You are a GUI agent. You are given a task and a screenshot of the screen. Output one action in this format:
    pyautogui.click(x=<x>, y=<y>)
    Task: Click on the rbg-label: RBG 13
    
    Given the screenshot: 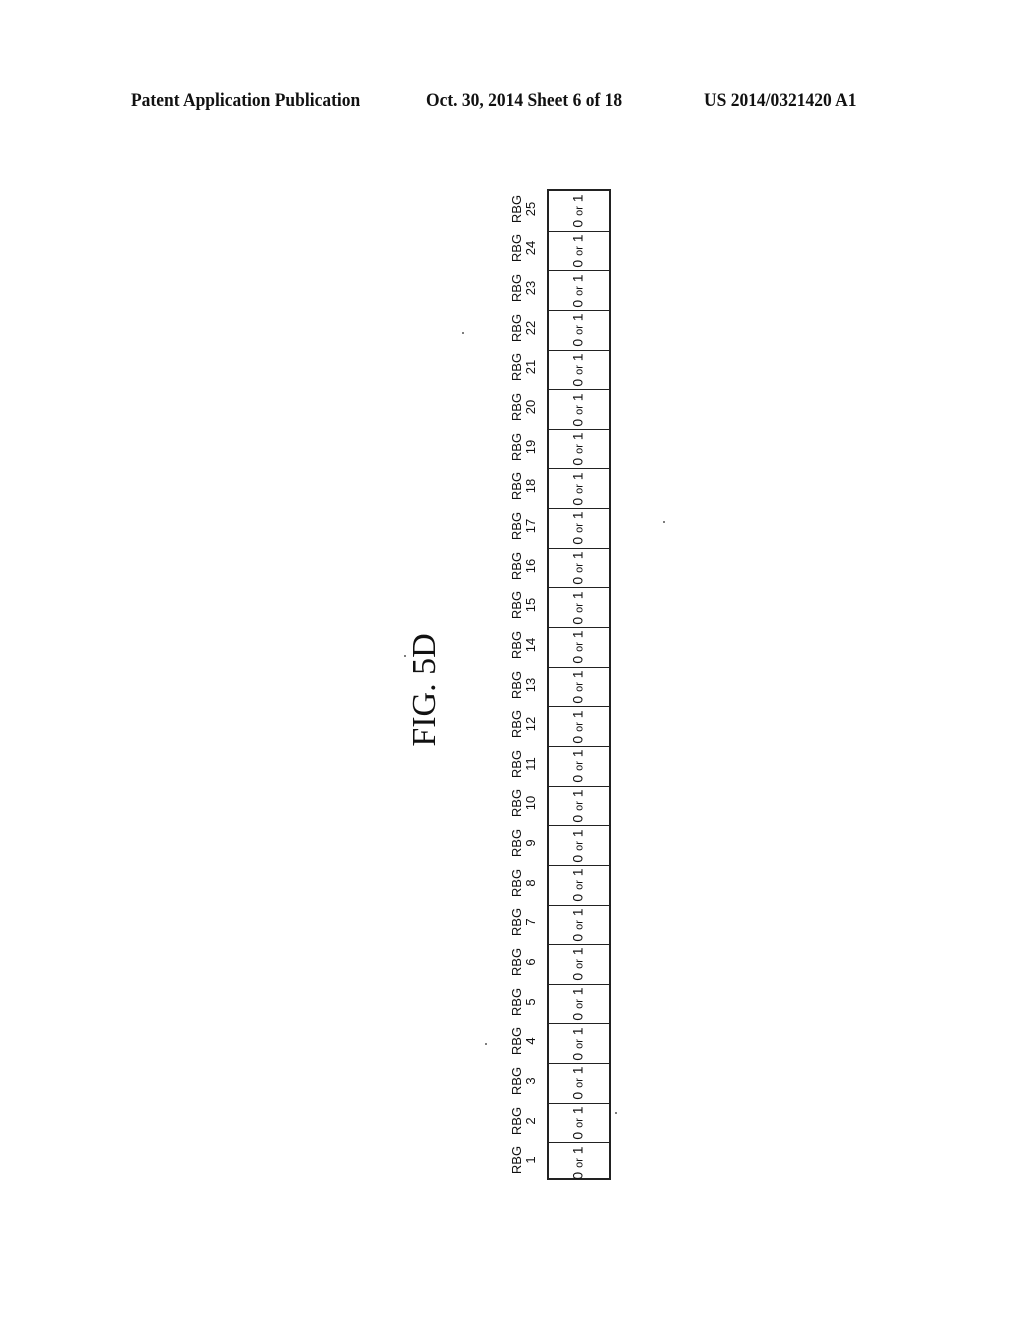 What is the action you would take?
    pyautogui.click(x=523, y=684)
    